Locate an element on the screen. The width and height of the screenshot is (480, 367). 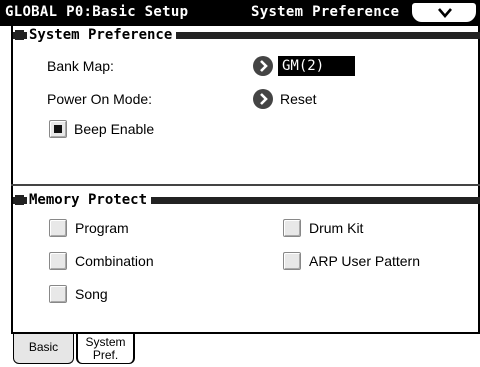
memory-protect-title: Memory Protect is located at coordinates (89, 200).